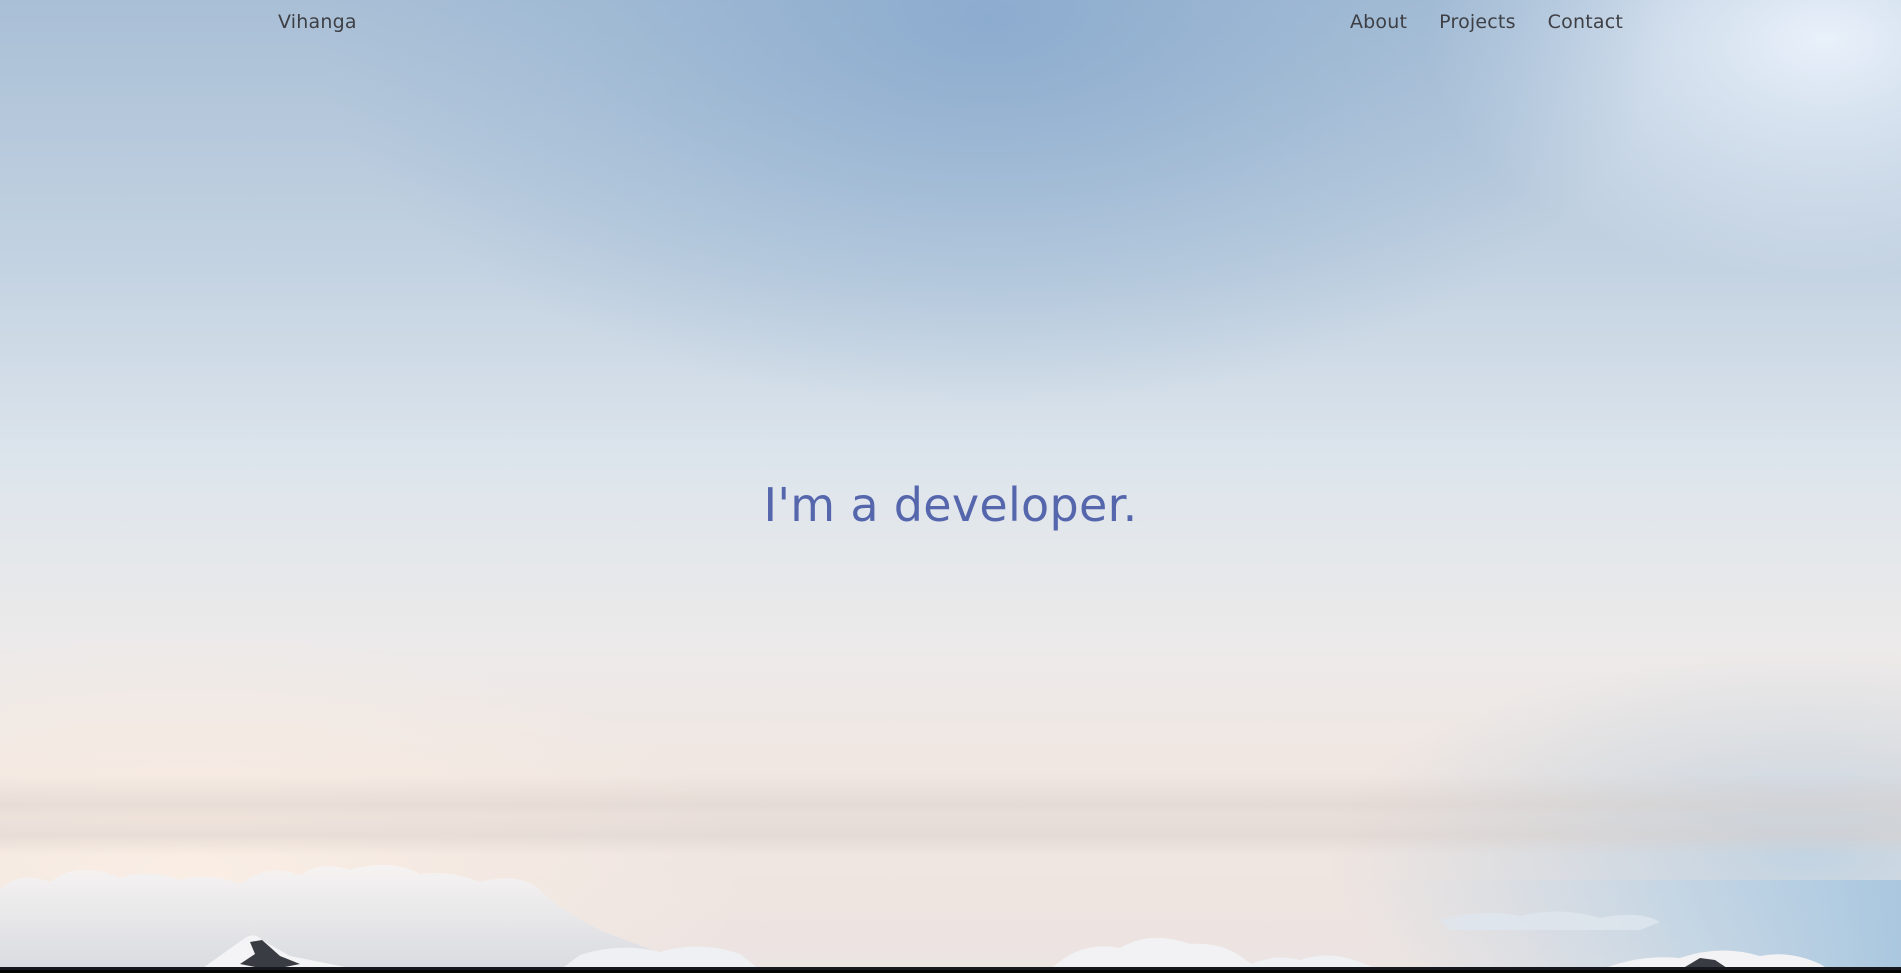 Image resolution: width=1901 pixels, height=973 pixels. What do you see at coordinates (950, 505) in the screenshot?
I see `hero-headline: I'm a developer.` at bounding box center [950, 505].